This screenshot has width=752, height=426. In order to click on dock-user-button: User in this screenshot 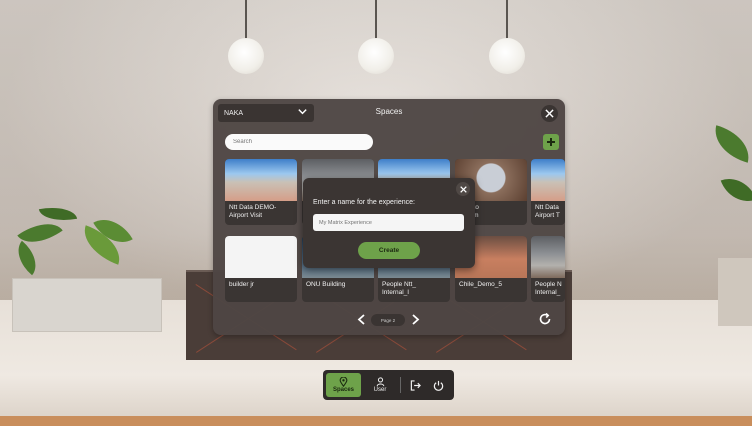, I will do `click(380, 385)`.